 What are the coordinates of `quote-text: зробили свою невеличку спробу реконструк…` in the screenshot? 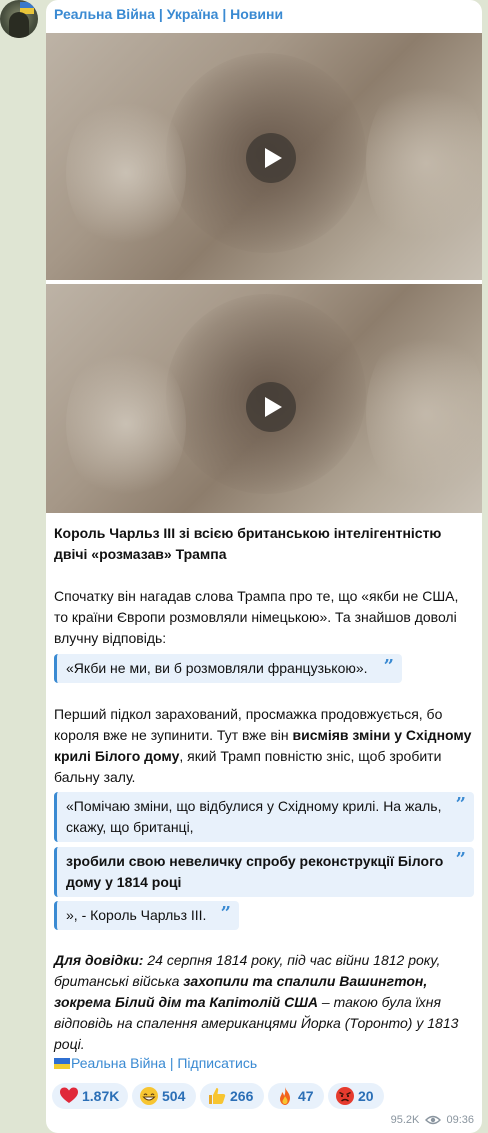 It's located at (255, 871).